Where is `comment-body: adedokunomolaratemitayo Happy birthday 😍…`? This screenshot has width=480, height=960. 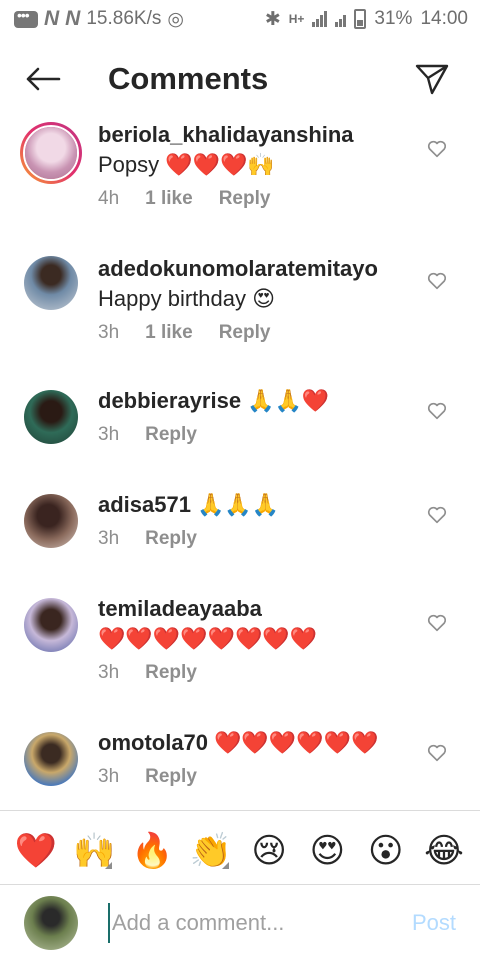
comment-body: adedokunomolaratemitayo Happy birthday 😍… is located at coordinates (259, 299).